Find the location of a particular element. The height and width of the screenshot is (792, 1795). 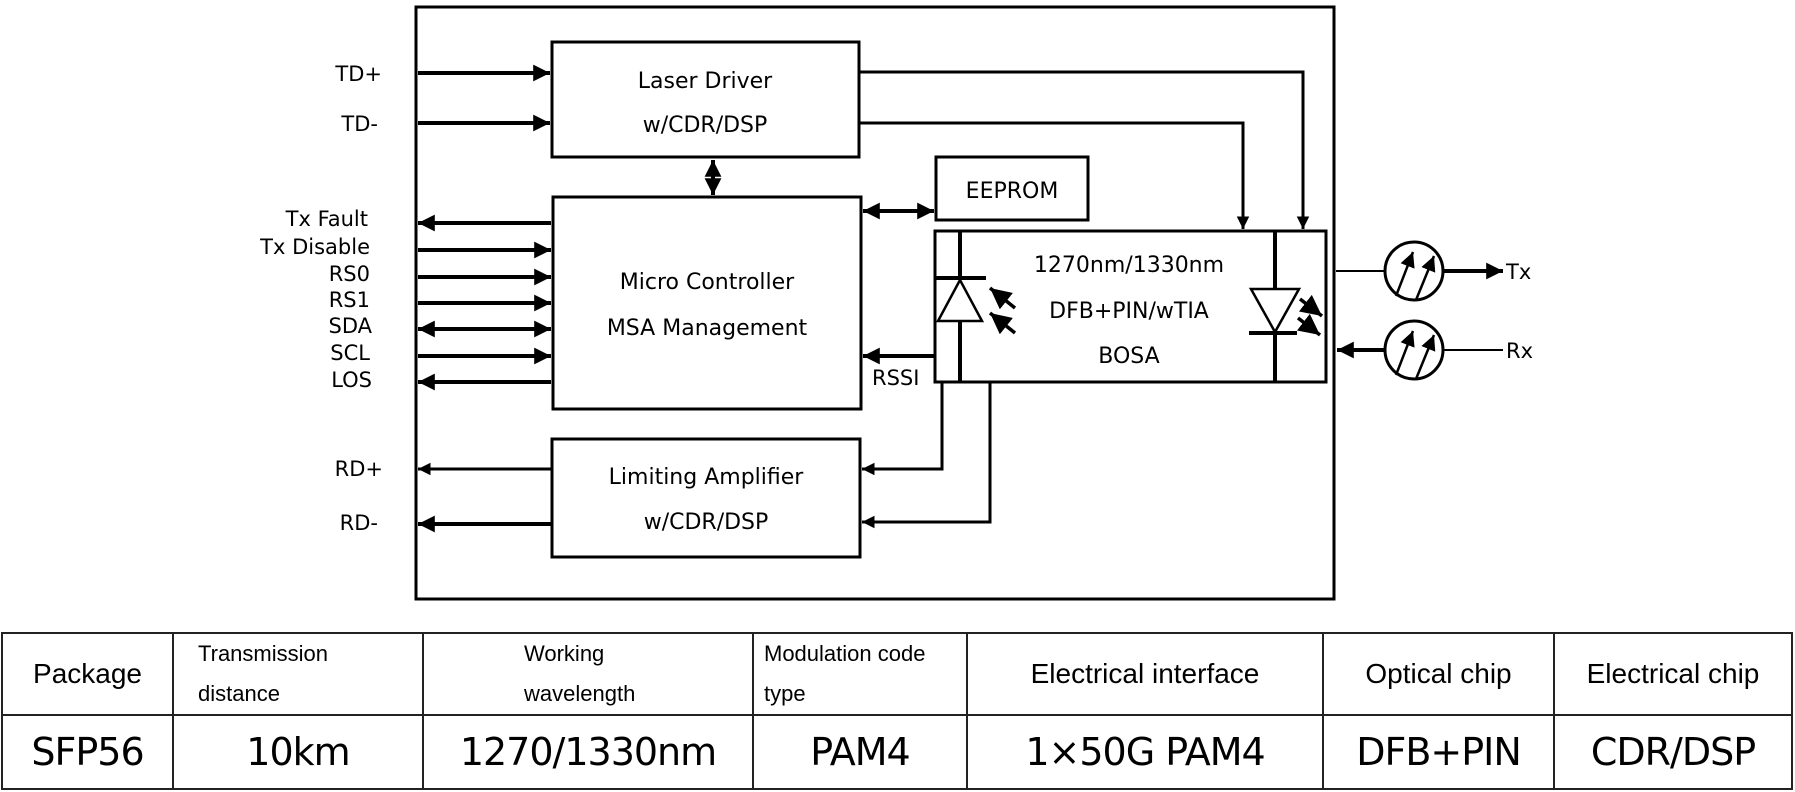

header-modulation-line2: type is located at coordinates (785, 693).